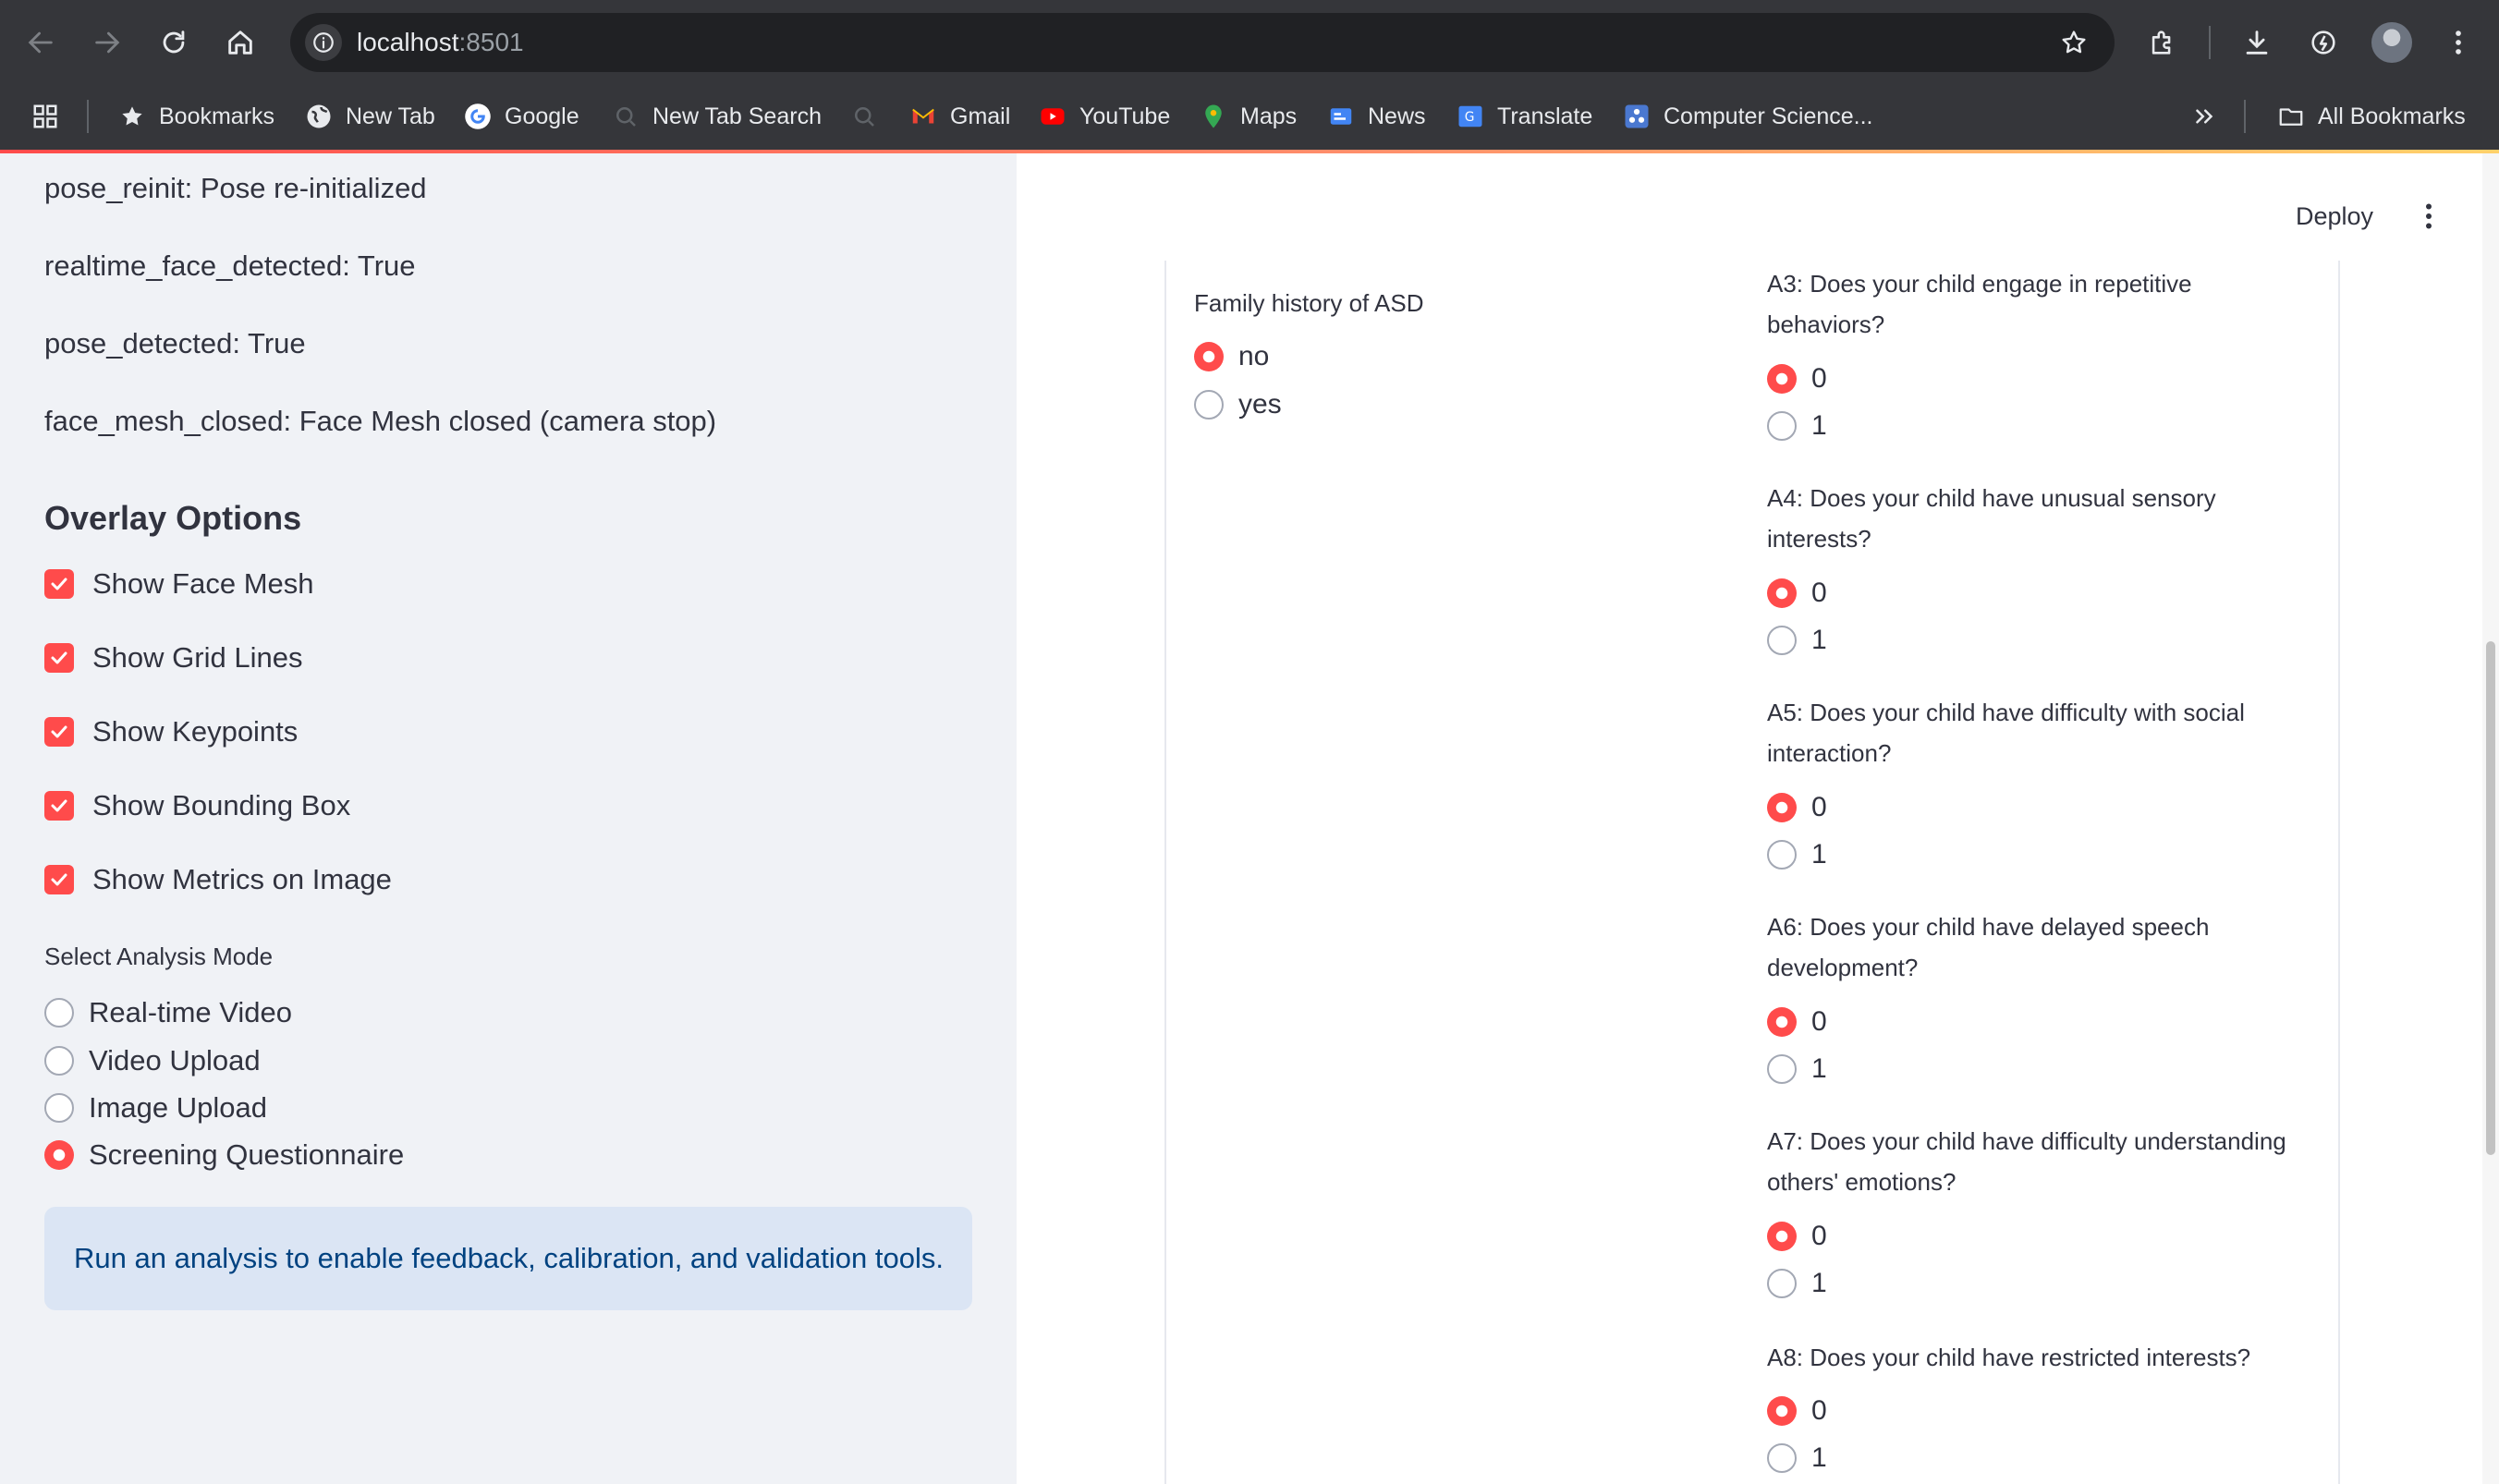 Image resolution: width=2499 pixels, height=1484 pixels. I want to click on all-bookmarks-button: All Bookmarks, so click(2371, 116).